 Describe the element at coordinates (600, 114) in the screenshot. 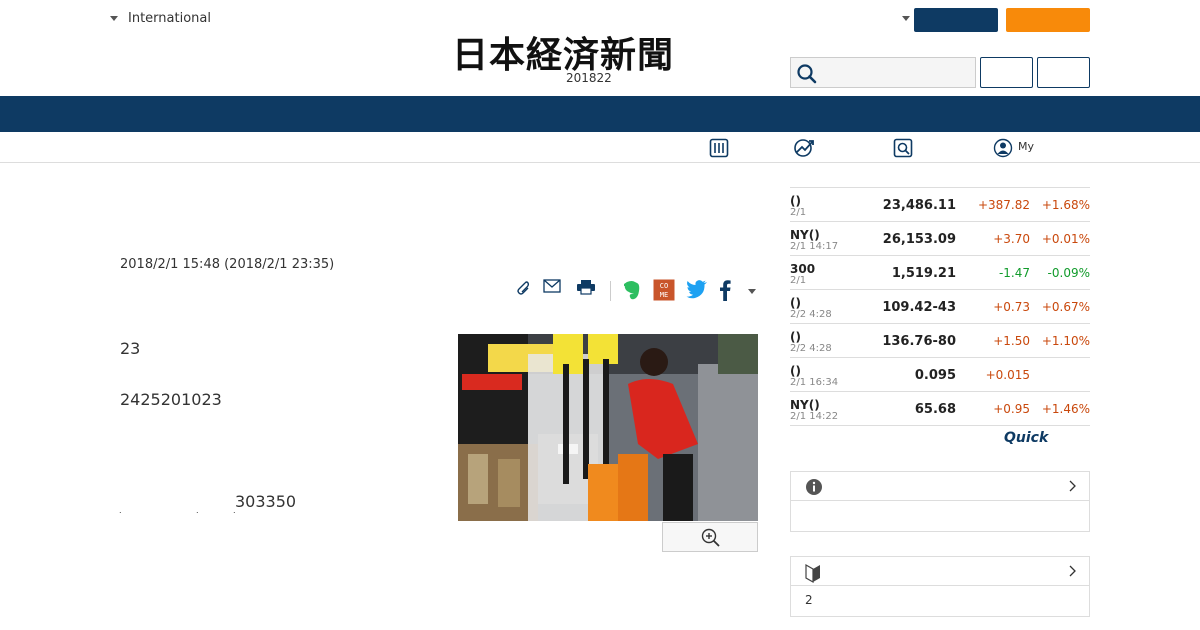

I see `main-navigation-bar` at that location.